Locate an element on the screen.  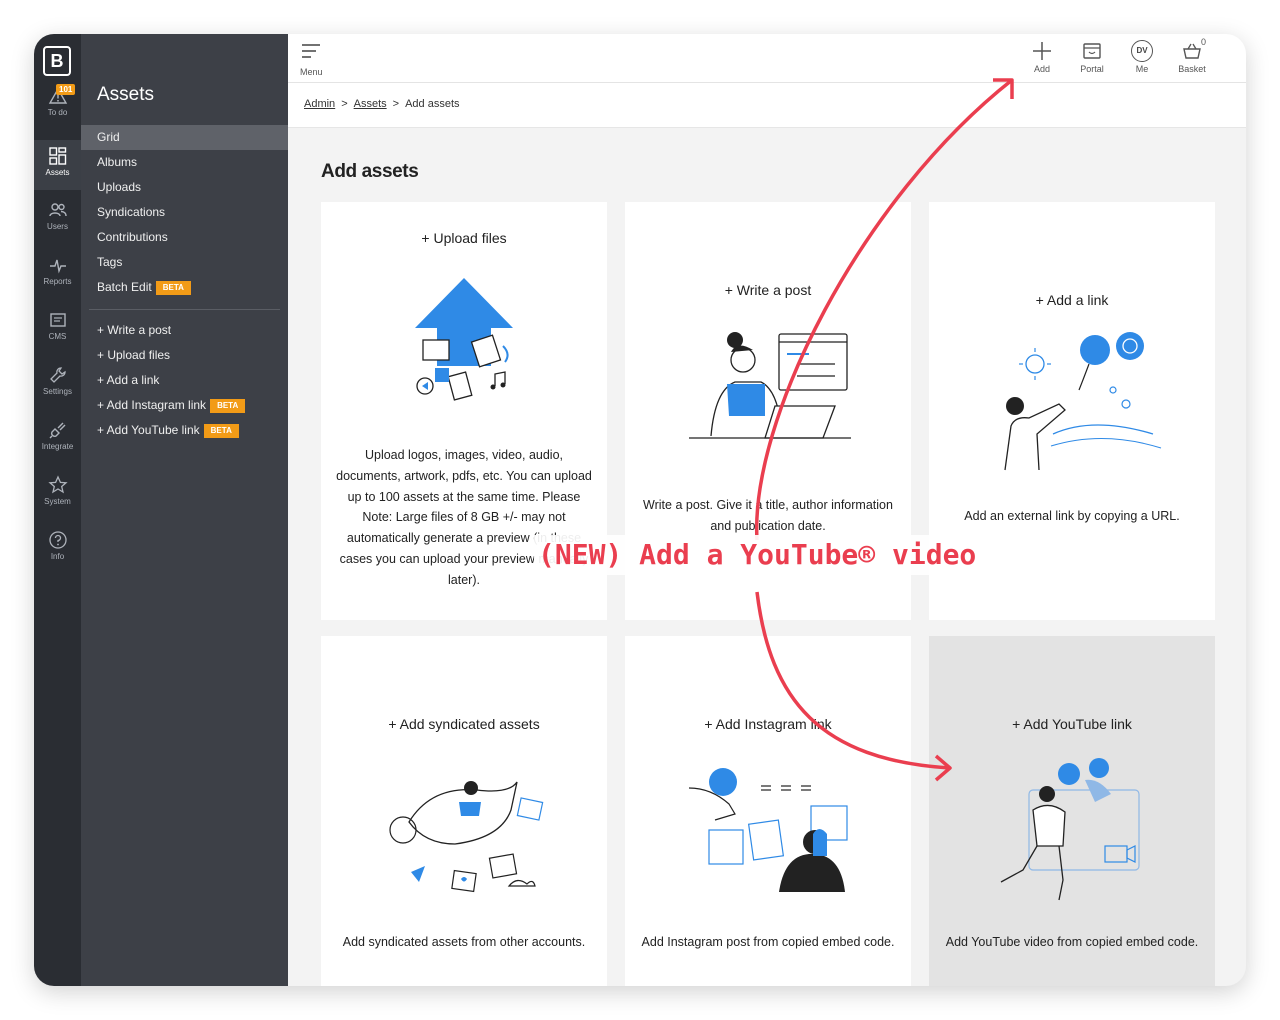
breadcrumb: Admin > Assets > Add assets is located at coordinates (382, 104).